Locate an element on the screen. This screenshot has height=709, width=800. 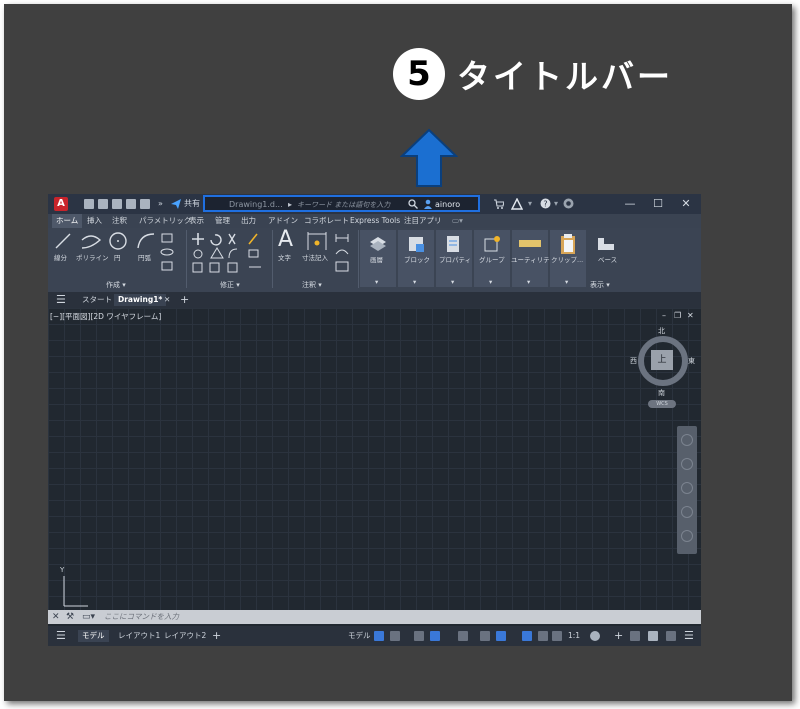
new-icon is located at coordinates (89, 204).